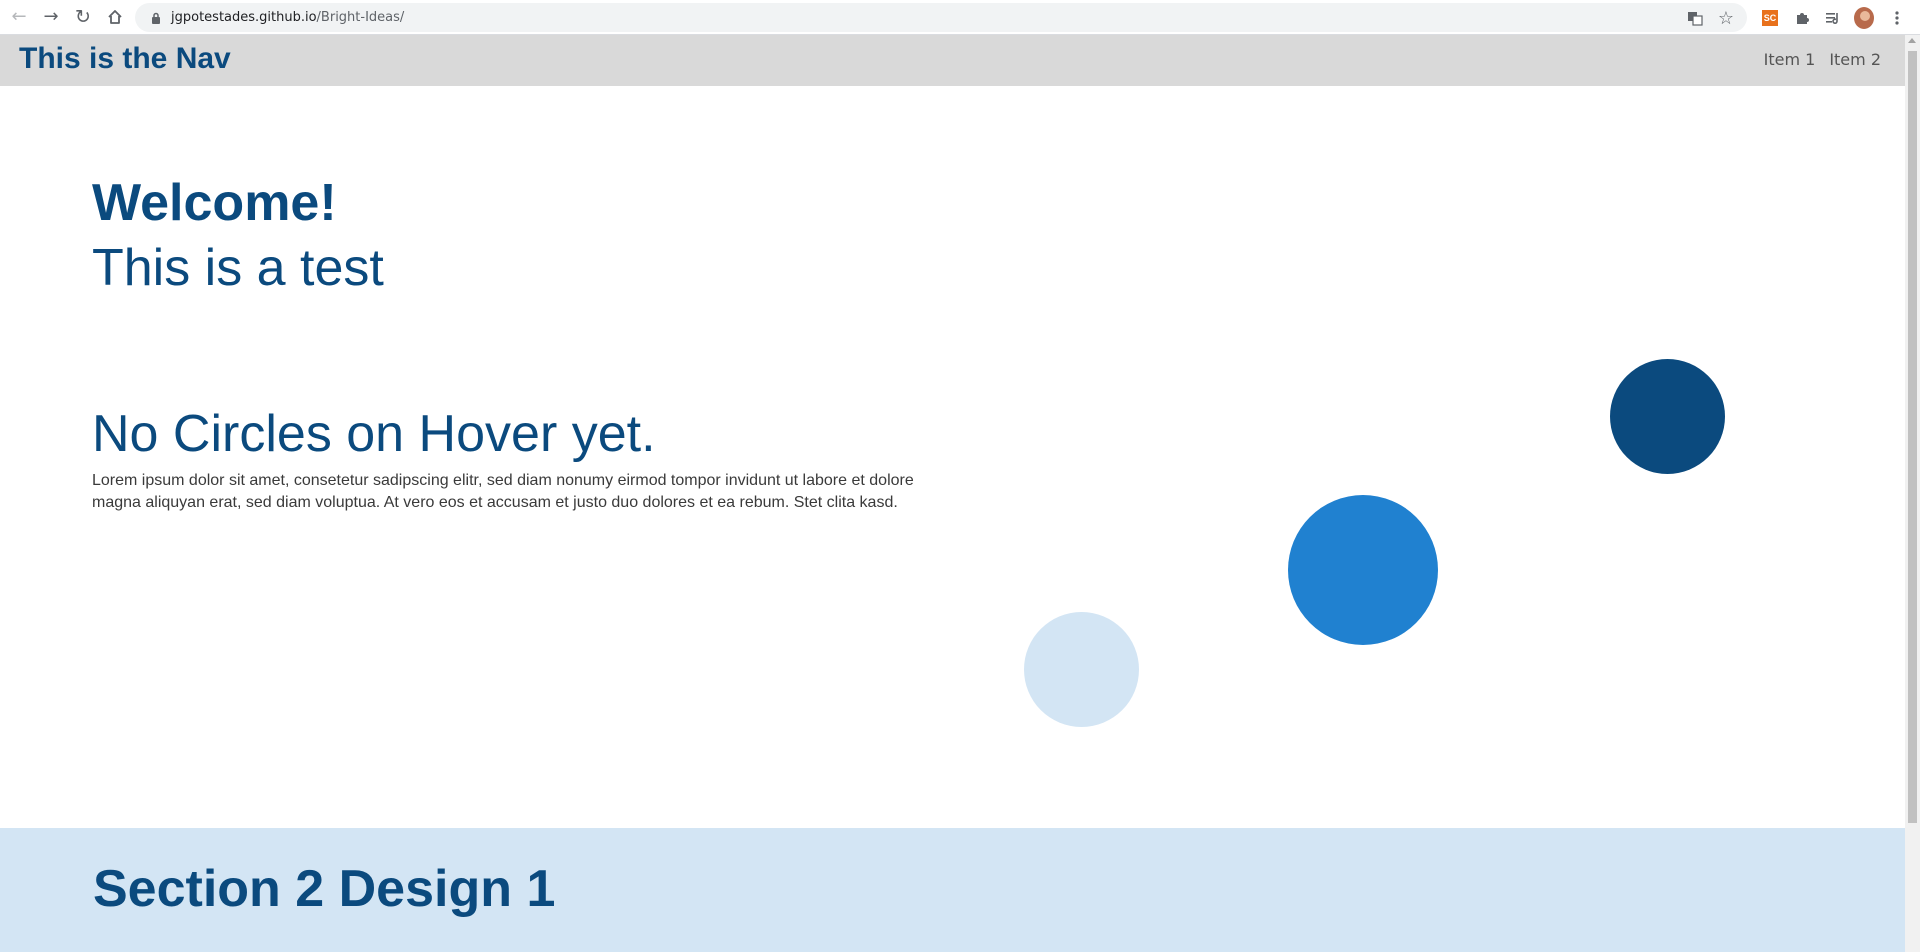  Describe the element at coordinates (1726, 18) in the screenshot. I see `star-icon: ☆` at that location.